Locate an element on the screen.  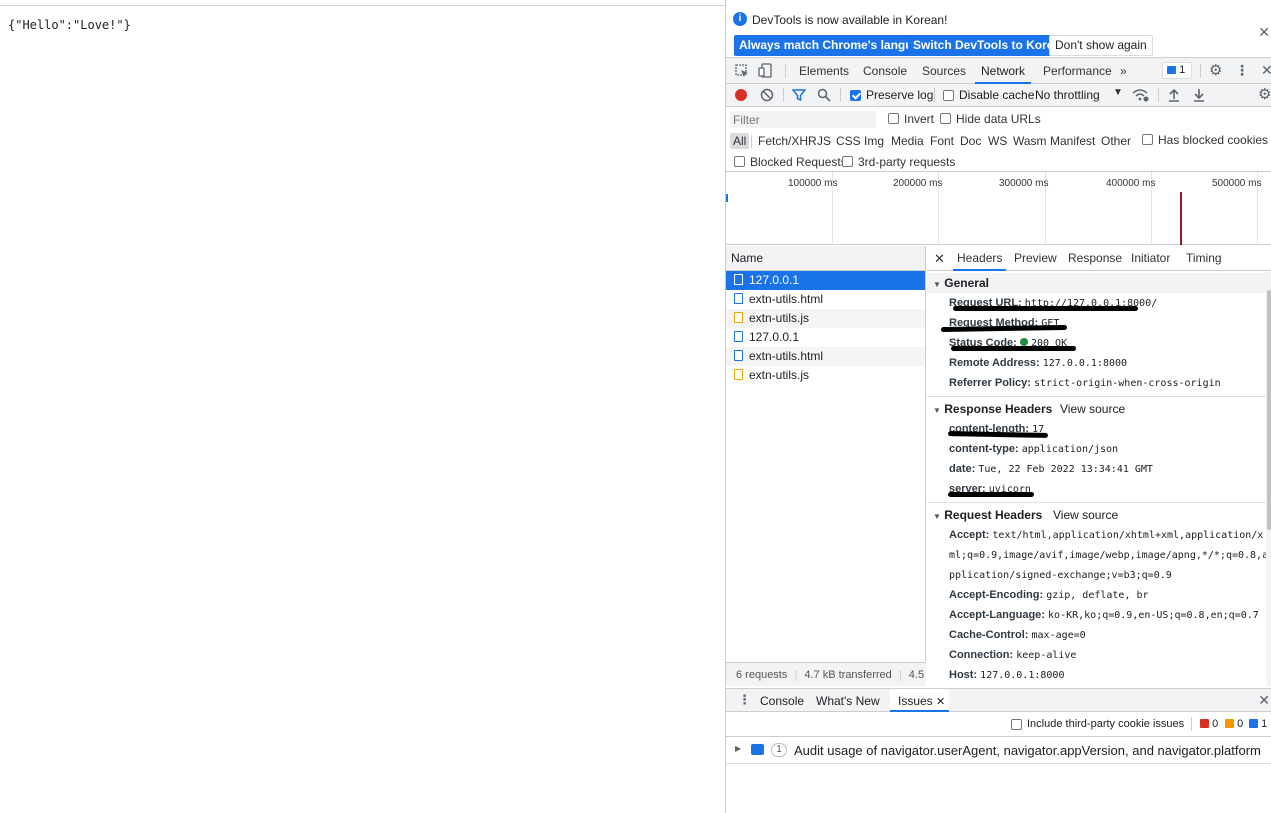
dont-show-again-button: Don't show again is located at coordinates (1101, 45).